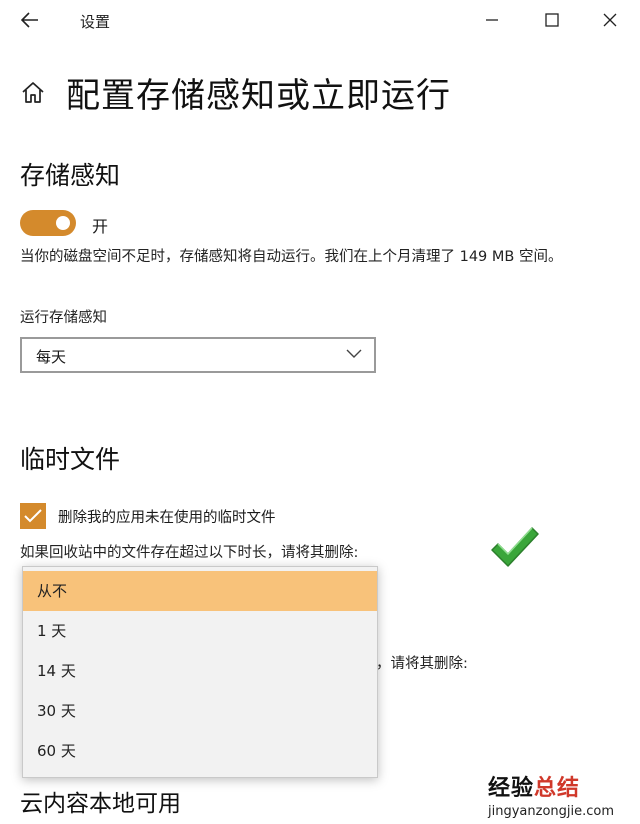  I want to click on dropdown-option-14-days: 14 天, so click(200, 671).